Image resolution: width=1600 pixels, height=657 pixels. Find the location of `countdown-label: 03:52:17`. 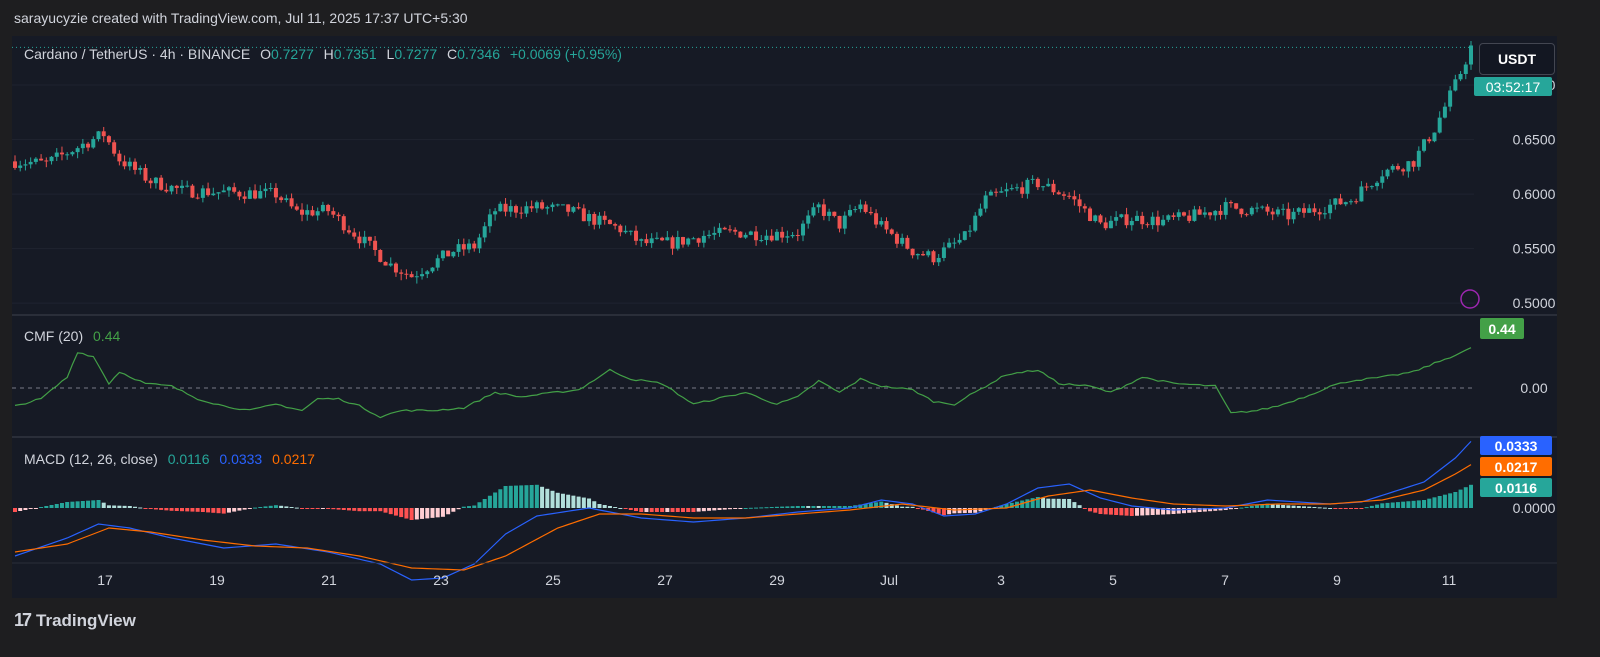

countdown-label: 03:52:17 is located at coordinates (1513, 87).